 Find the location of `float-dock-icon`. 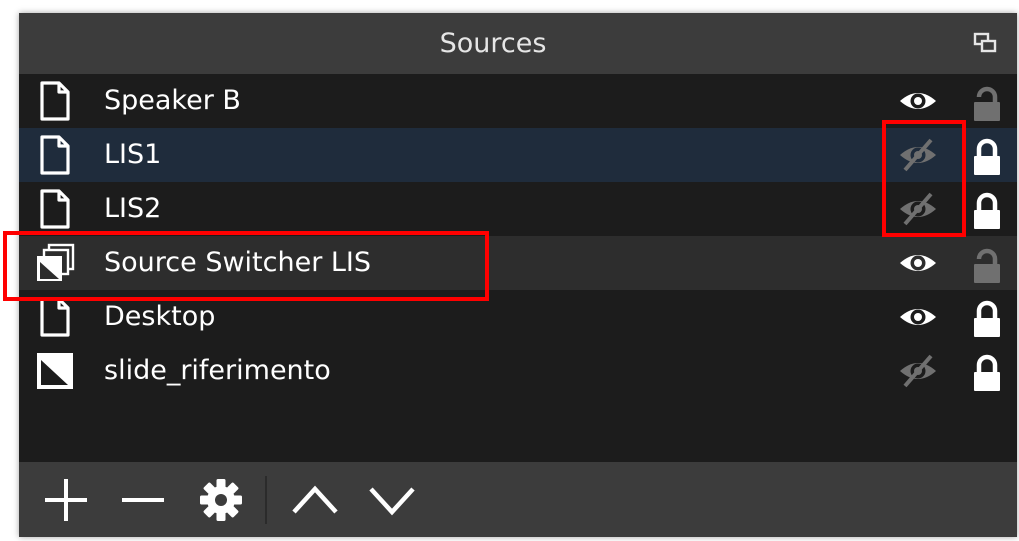

float-dock-icon is located at coordinates (985, 43).